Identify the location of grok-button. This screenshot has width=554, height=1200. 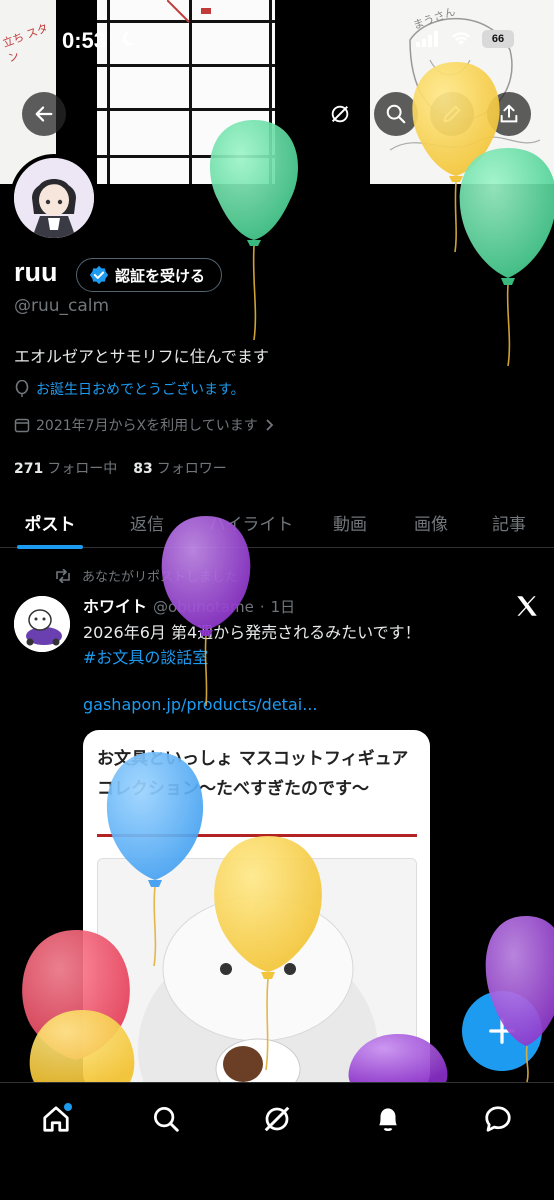
(340, 114).